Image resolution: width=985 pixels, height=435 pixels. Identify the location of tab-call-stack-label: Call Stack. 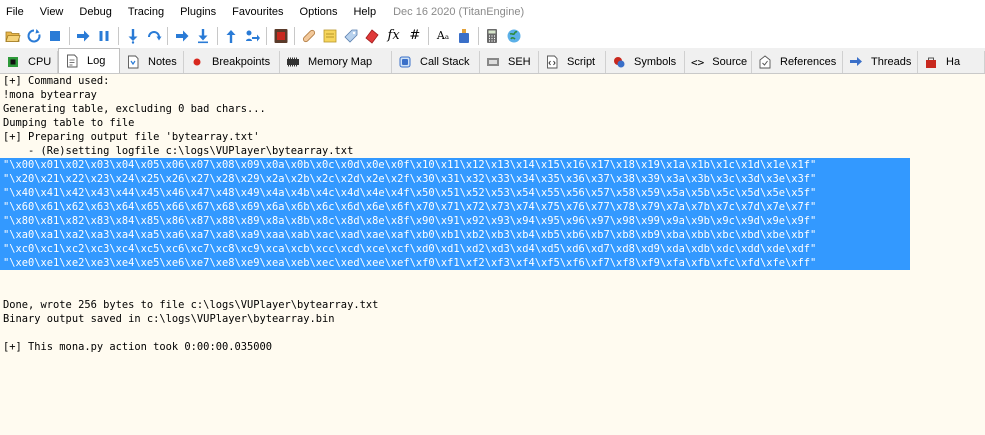
(445, 62).